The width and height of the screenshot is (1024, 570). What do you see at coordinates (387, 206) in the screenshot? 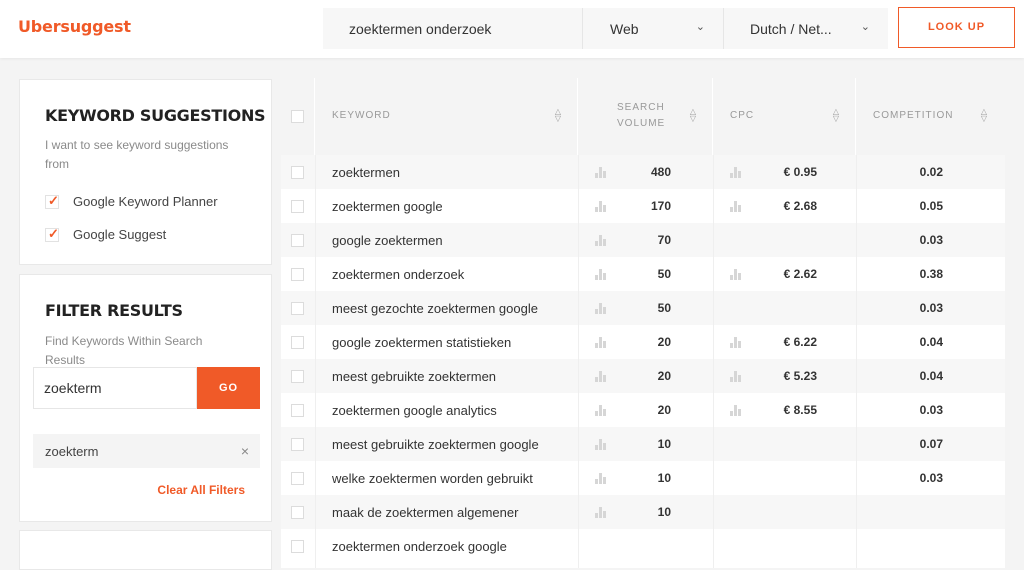
I see `keyword-cell: zoektermen google` at bounding box center [387, 206].